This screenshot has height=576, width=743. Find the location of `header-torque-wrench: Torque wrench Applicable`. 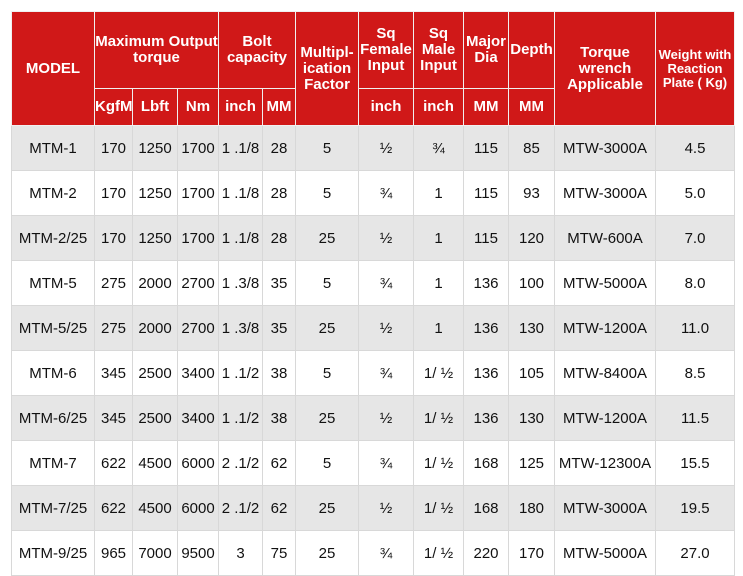

header-torque-wrench: Torque wrench Applicable is located at coordinates (605, 68).